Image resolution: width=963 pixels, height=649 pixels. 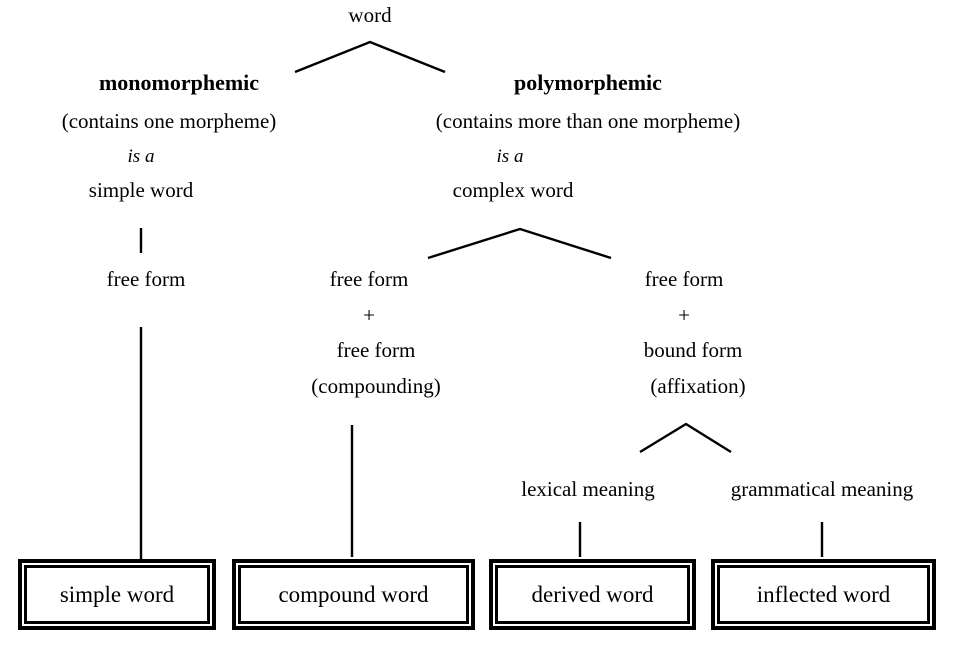 I want to click on terminal-label-simple-word: simple word, so click(x=117, y=594).